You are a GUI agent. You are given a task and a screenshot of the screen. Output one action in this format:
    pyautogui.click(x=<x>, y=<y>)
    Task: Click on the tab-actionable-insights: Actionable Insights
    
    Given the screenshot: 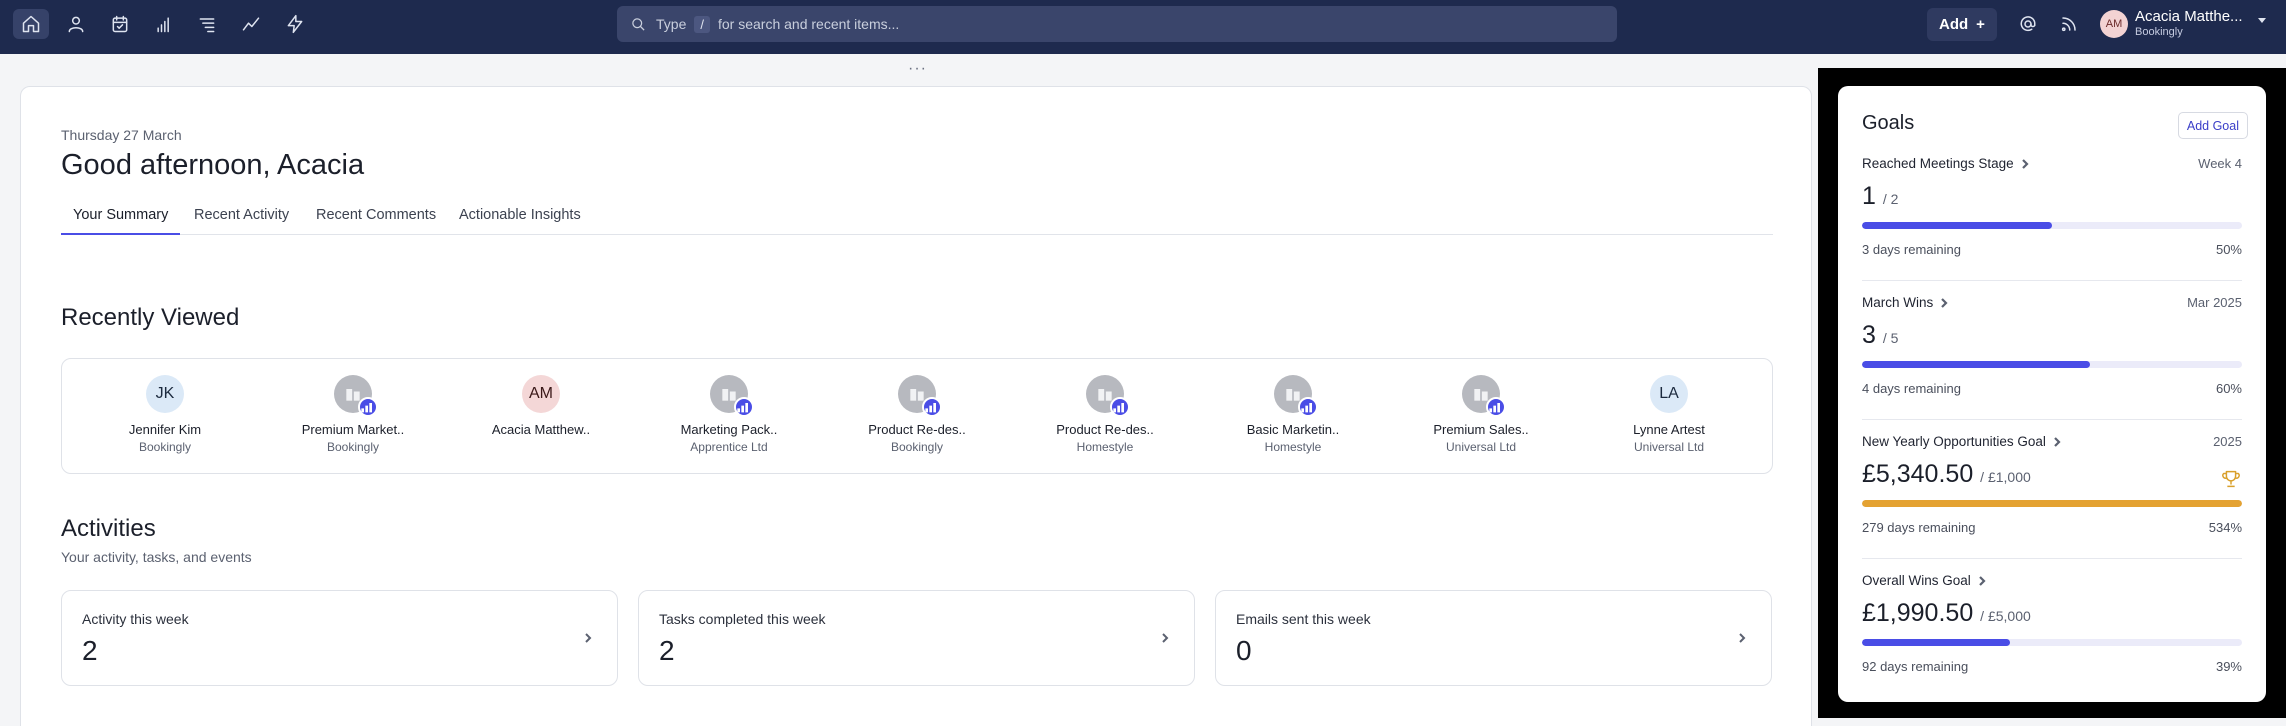 What is the action you would take?
    pyautogui.click(x=520, y=221)
    